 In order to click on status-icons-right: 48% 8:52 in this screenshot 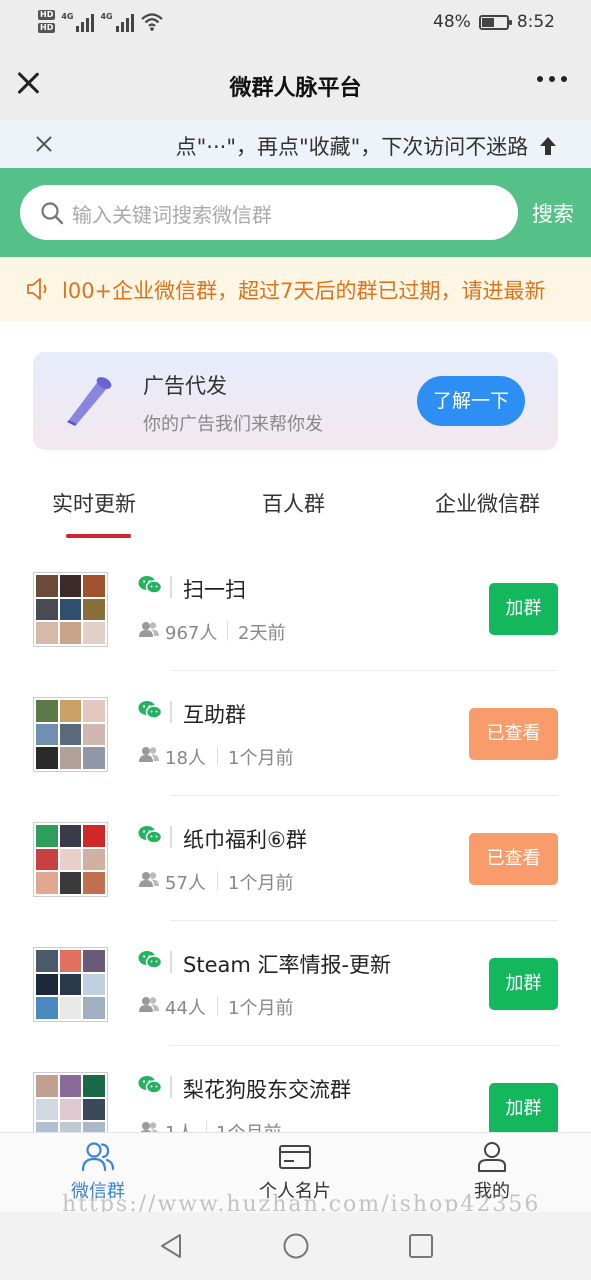, I will do `click(494, 22)`.